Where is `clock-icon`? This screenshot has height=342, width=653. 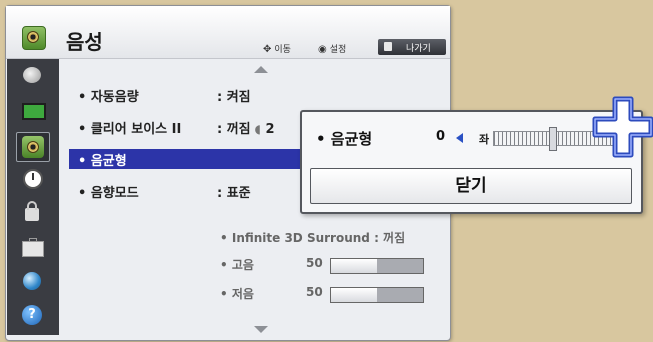 clock-icon is located at coordinates (33, 179).